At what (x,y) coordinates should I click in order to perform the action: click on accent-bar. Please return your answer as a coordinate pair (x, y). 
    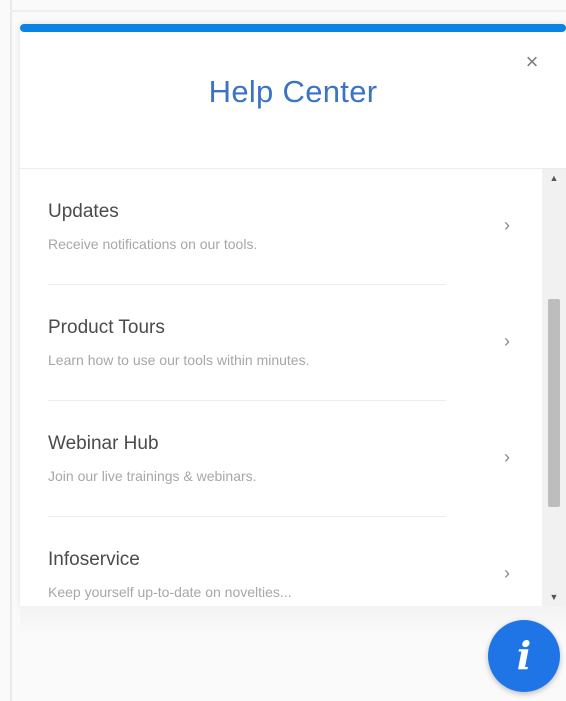
    Looking at the image, I should click on (293, 28).